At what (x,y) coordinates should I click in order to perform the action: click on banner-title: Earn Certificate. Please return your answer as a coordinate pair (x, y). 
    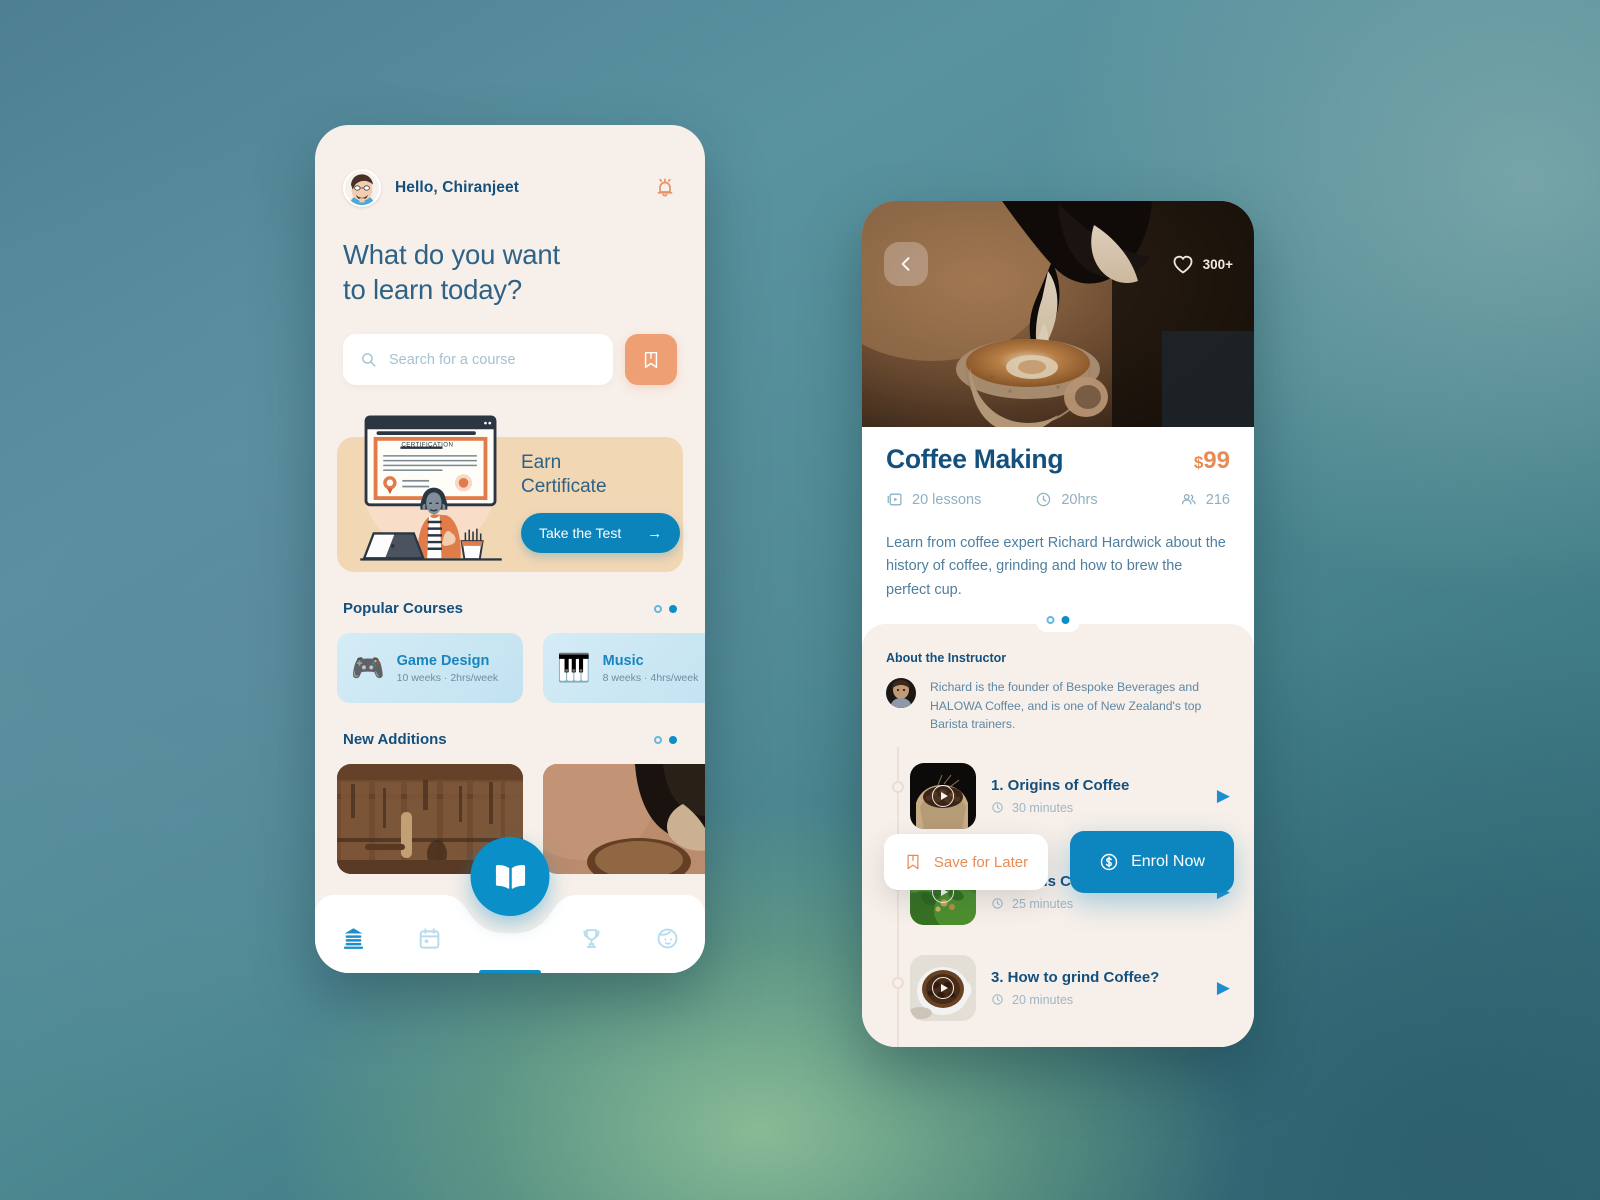
    Looking at the image, I should click on (564, 475).